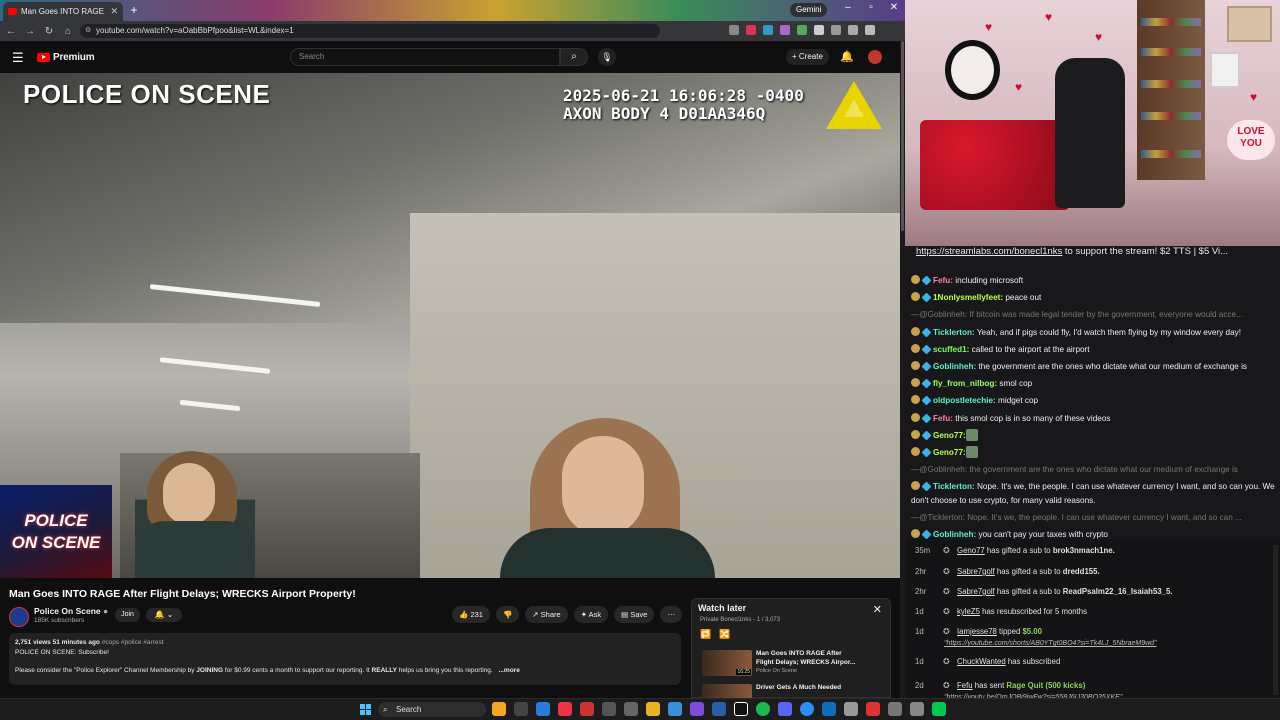 The width and height of the screenshot is (1280, 720). Describe the element at coordinates (847, 56) in the screenshot. I see `notifications-icon: 🔔` at that location.